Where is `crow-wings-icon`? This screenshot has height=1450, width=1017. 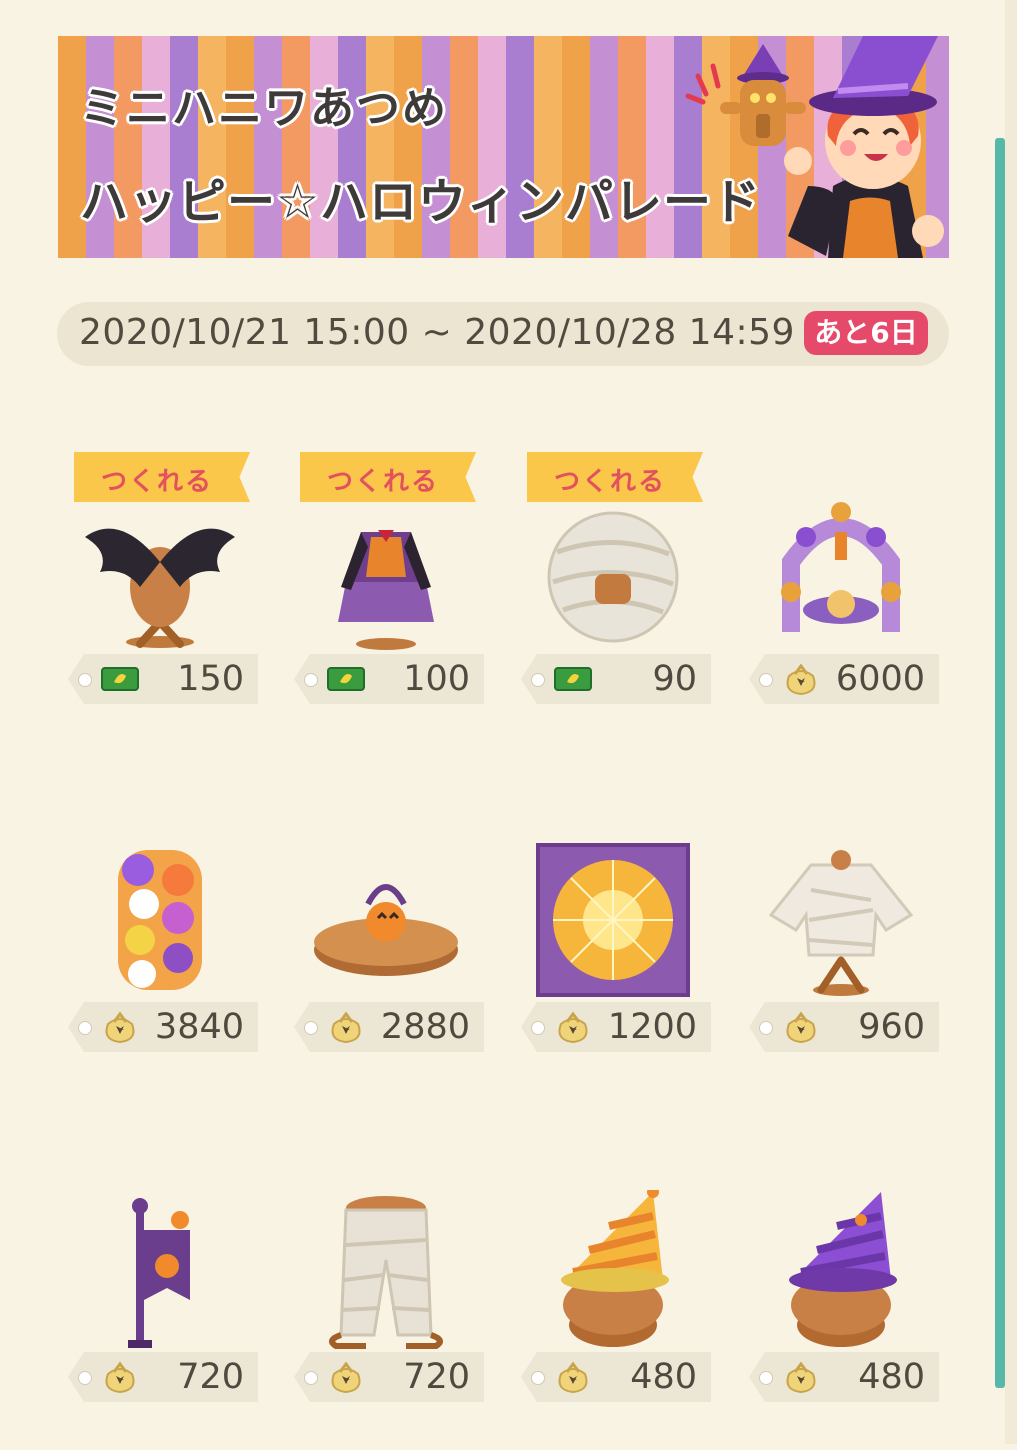 crow-wings-icon is located at coordinates (160, 588).